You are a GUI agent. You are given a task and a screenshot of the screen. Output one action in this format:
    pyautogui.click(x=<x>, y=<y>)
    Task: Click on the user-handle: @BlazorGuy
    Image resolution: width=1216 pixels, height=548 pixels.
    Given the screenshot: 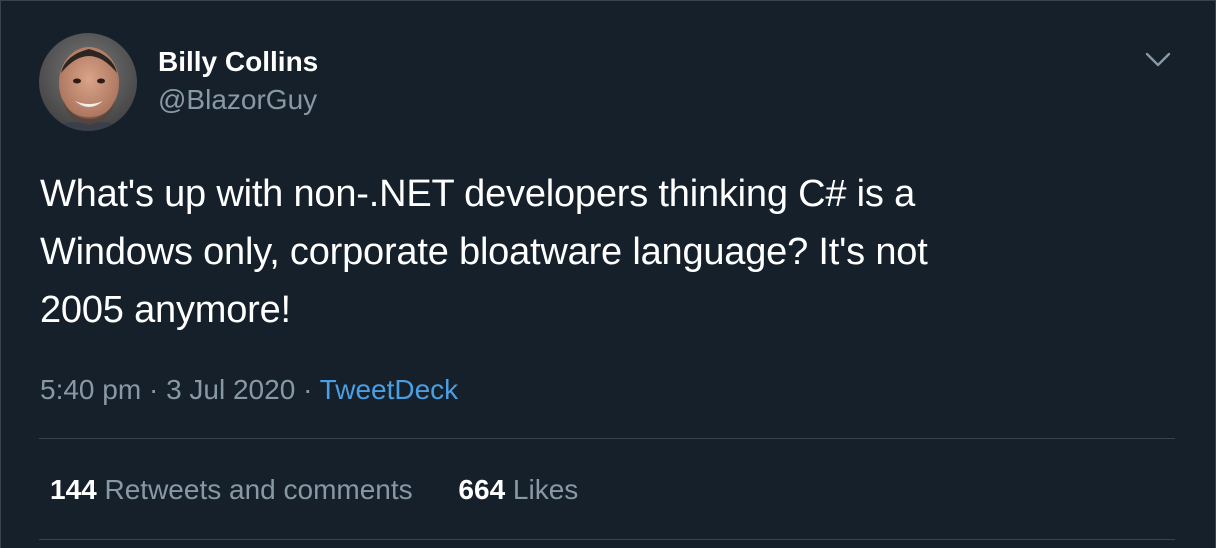 What is the action you would take?
    pyautogui.click(x=237, y=100)
    